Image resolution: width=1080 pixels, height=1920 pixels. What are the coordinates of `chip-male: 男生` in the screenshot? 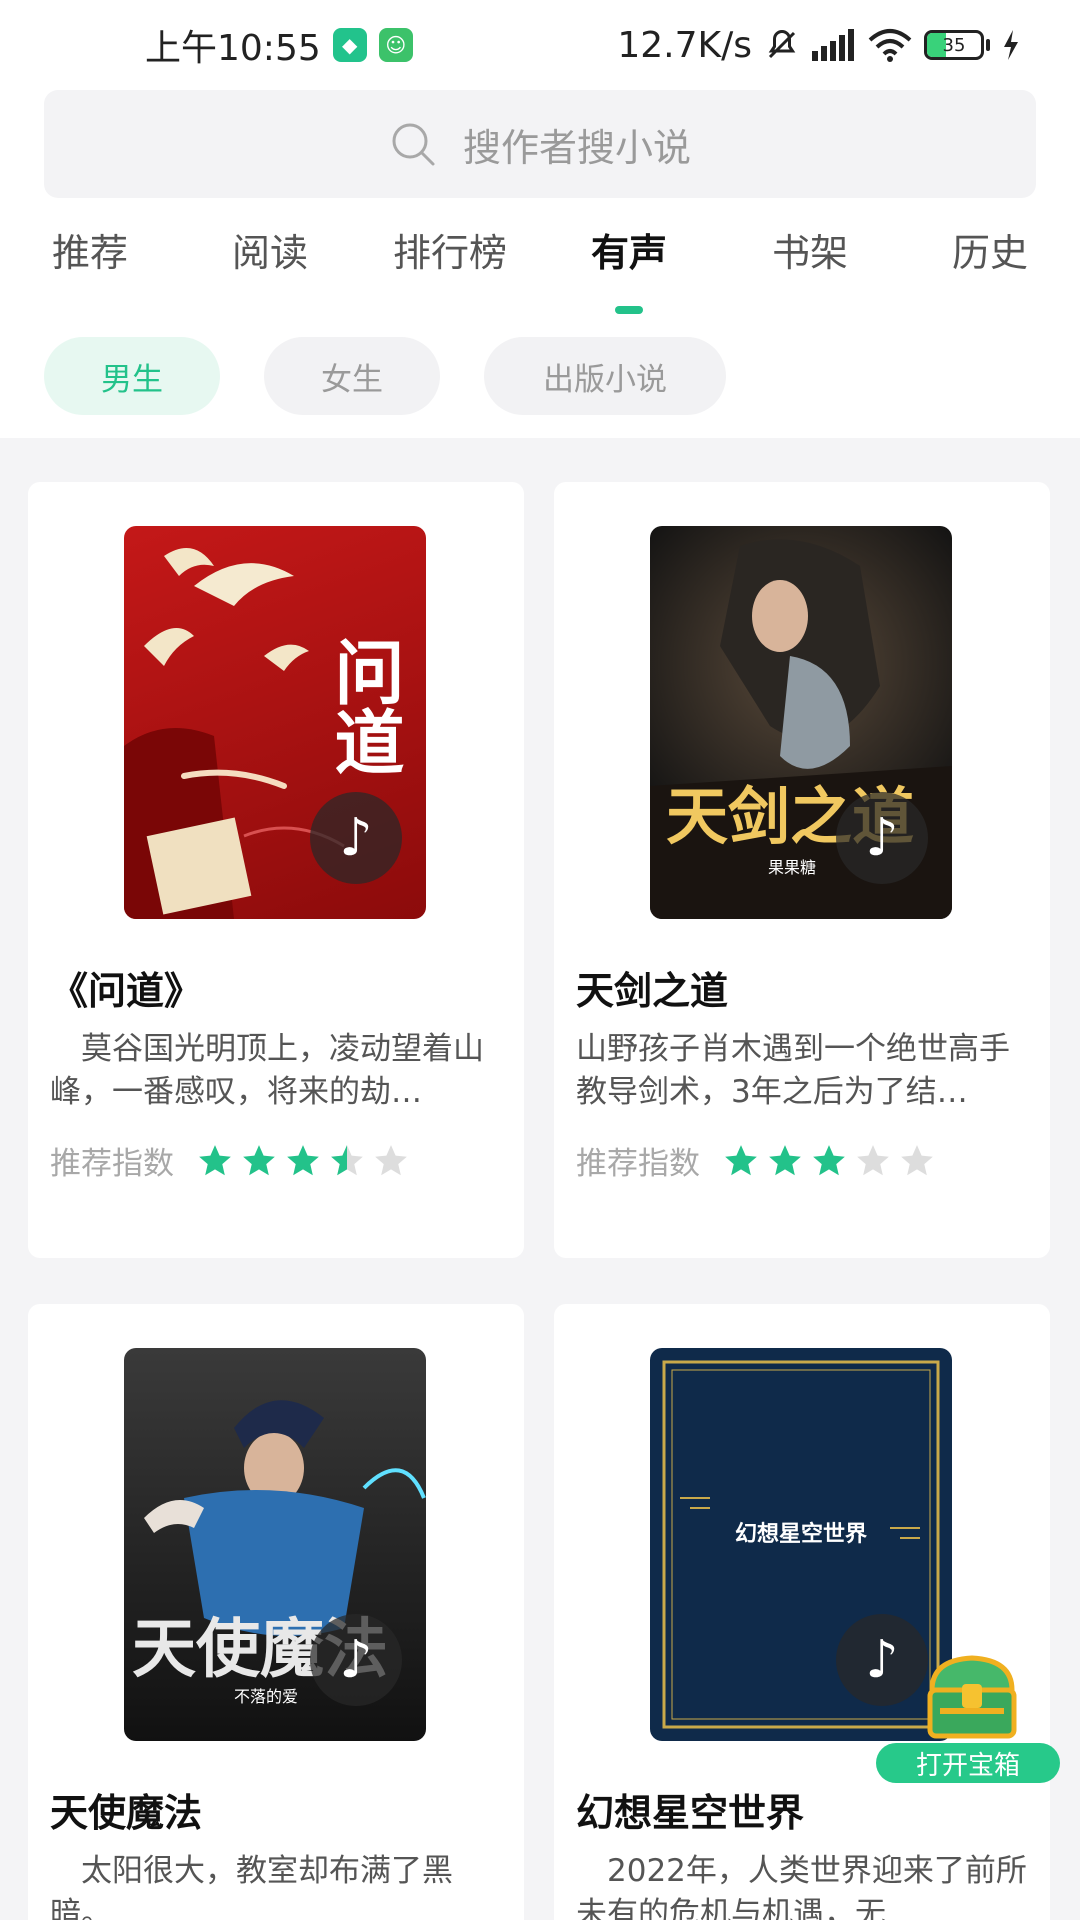 It's located at (132, 376).